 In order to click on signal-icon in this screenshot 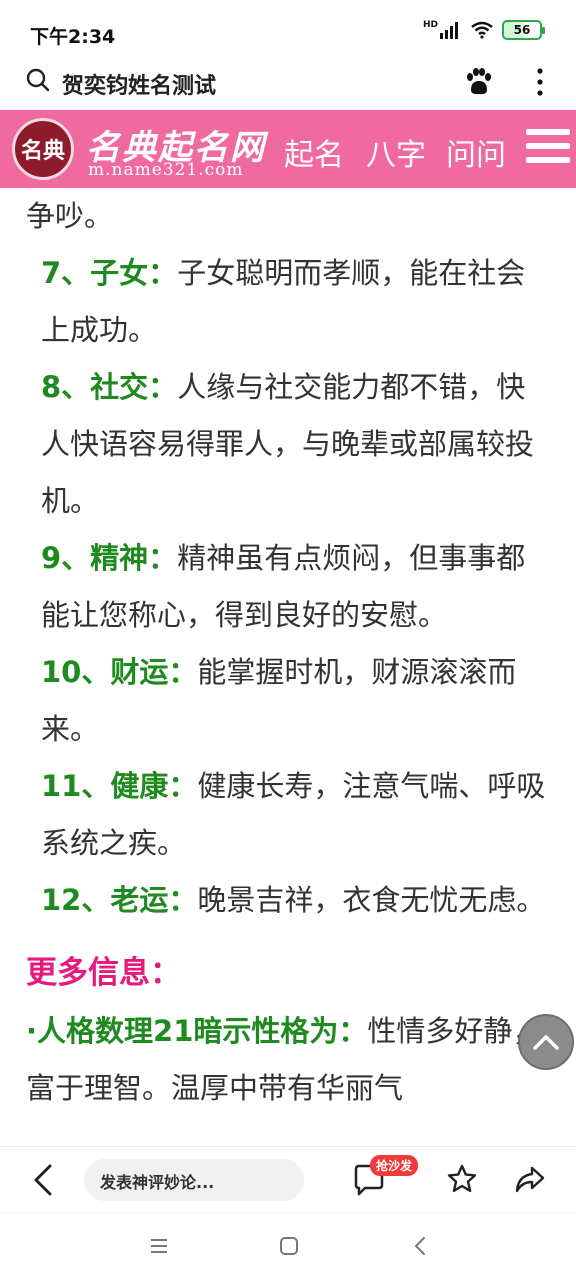, I will do `click(449, 30)`.